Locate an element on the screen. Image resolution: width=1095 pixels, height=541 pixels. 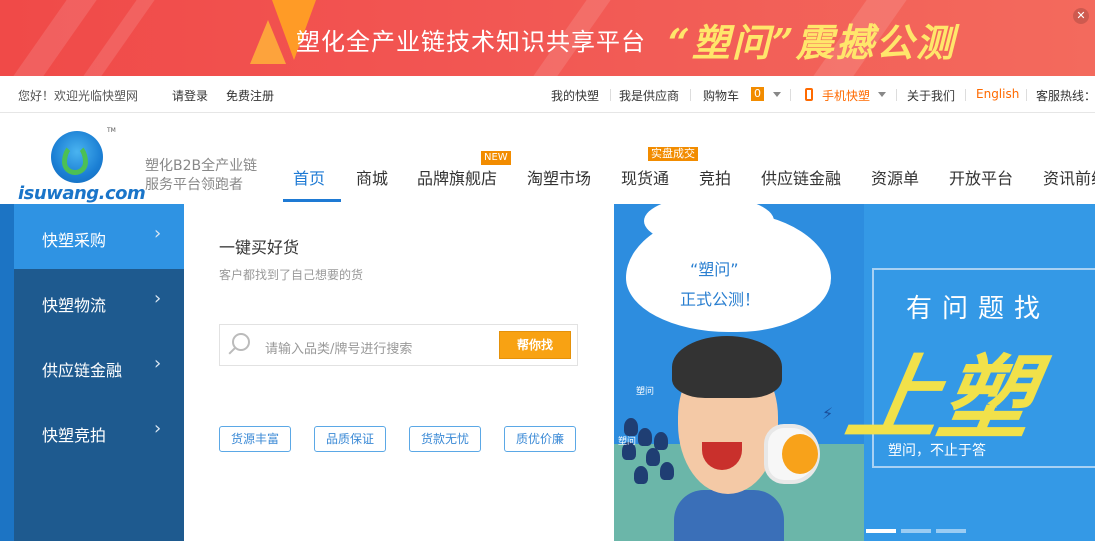
promo-big-text: 上塑 is located at coordinates (941, 398).